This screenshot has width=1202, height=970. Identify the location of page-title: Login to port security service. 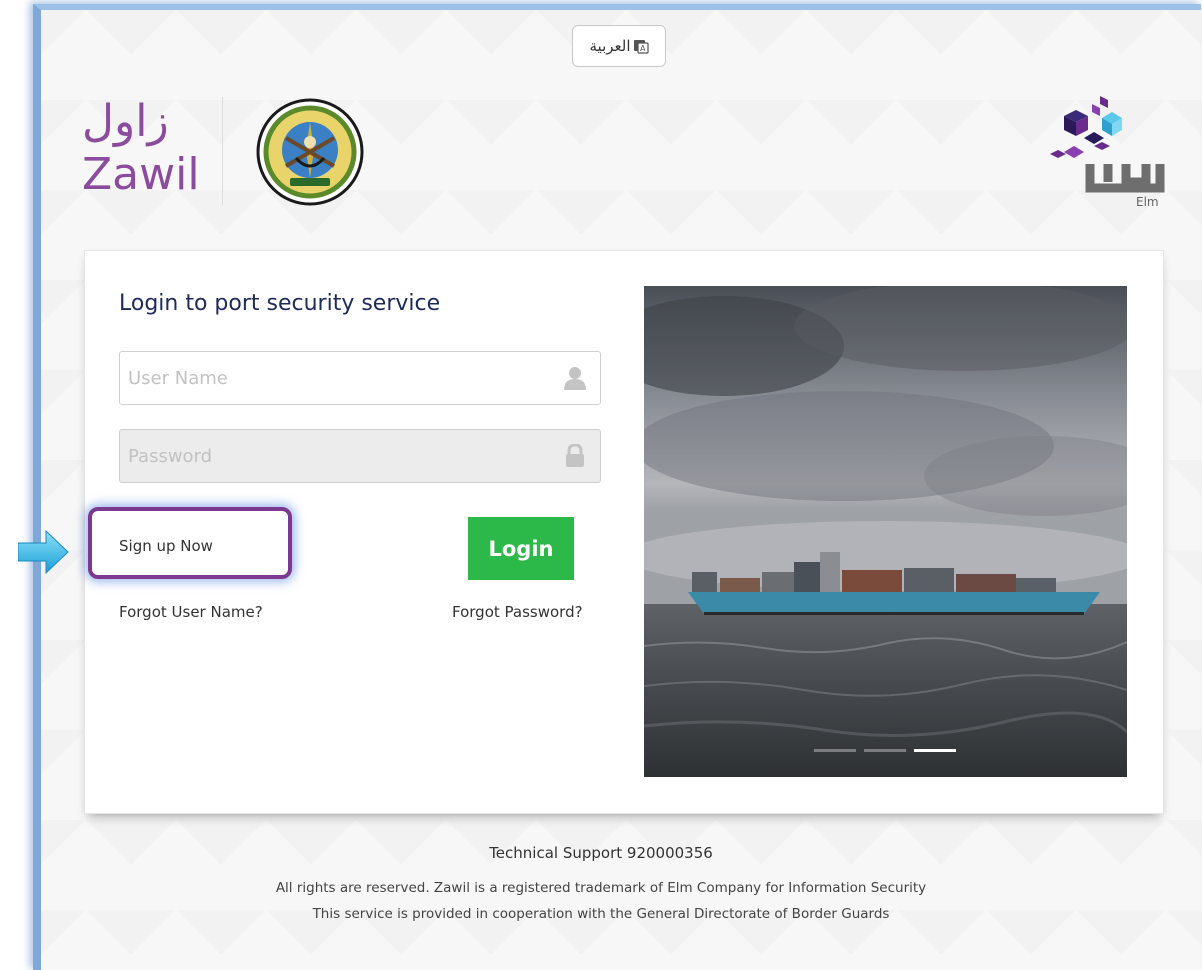
(280, 303).